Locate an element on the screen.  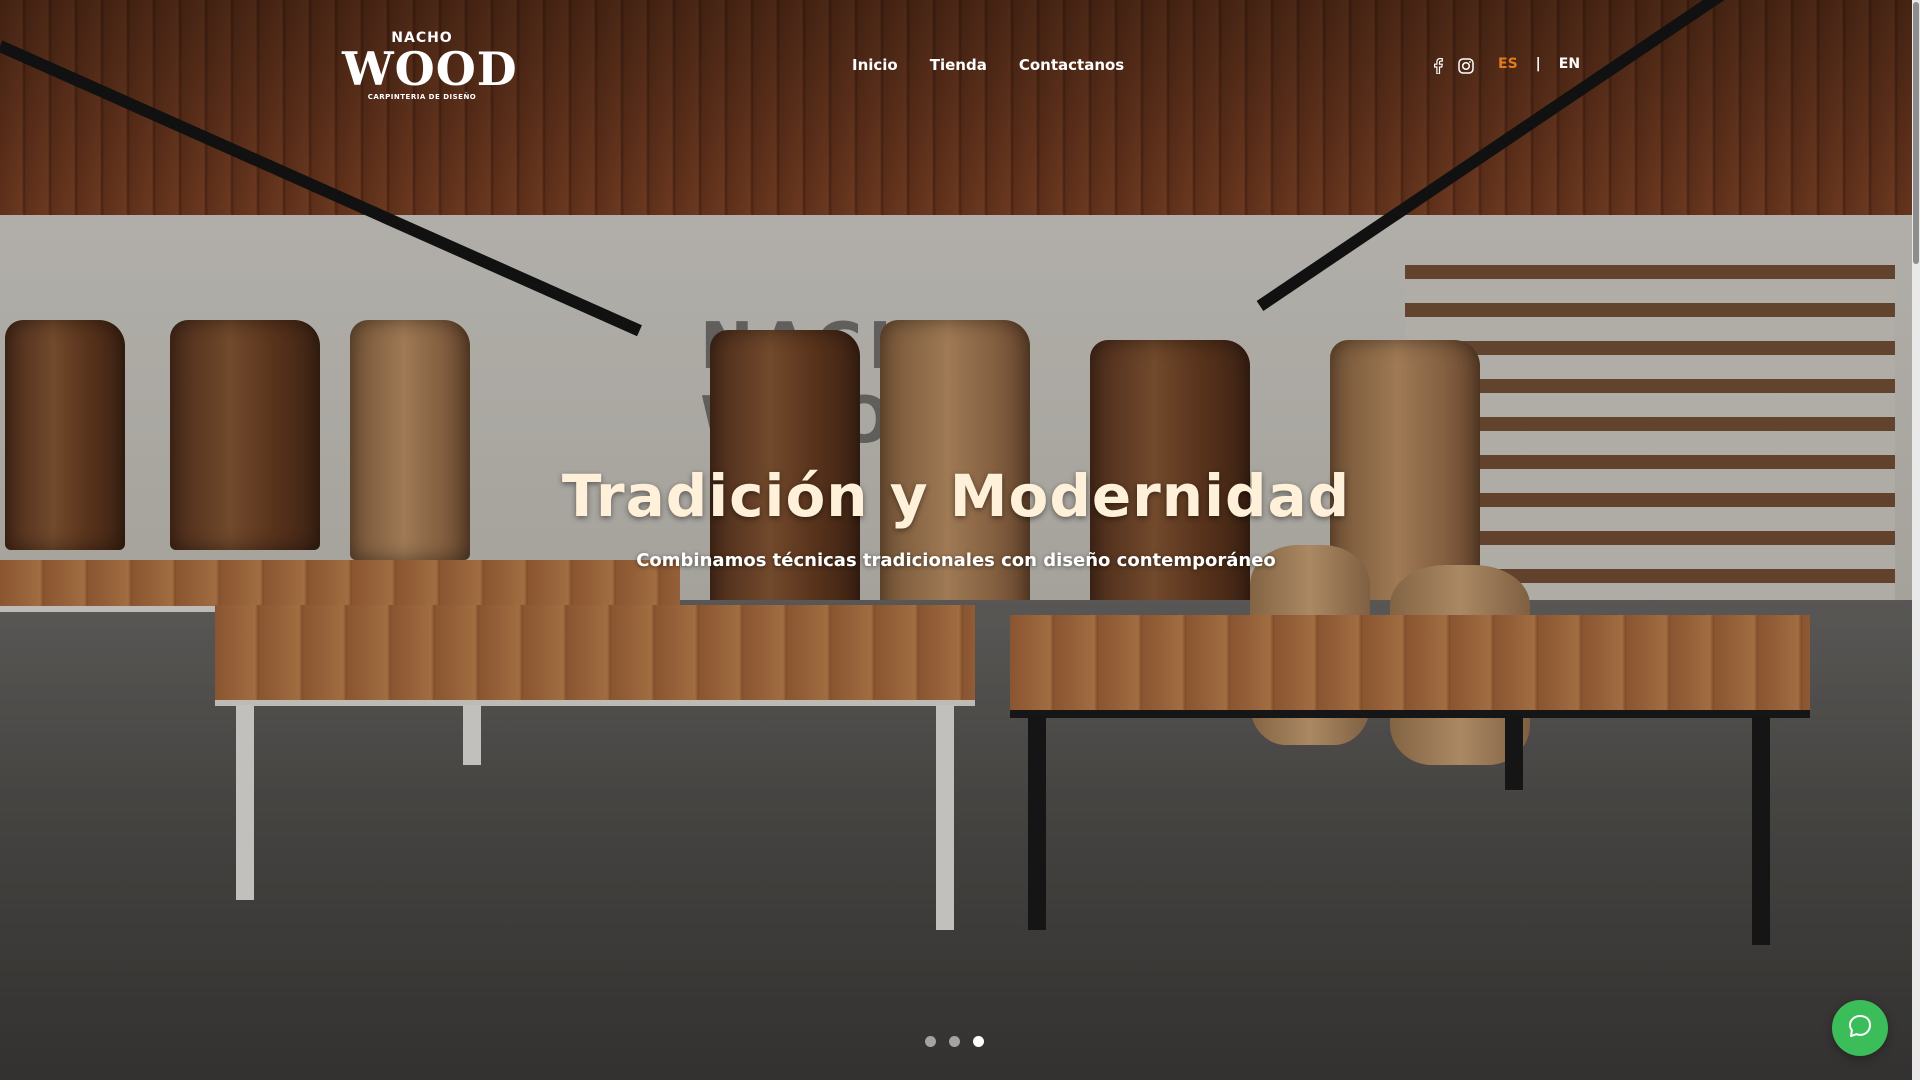
nav-item-inicio: Inicio is located at coordinates (875, 65).